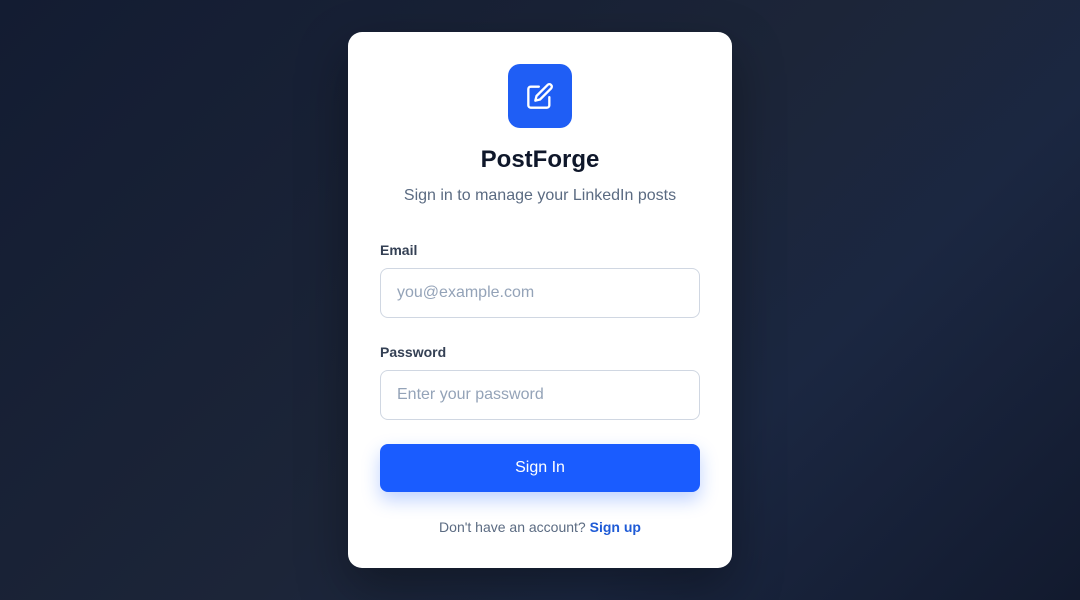  I want to click on signup-prompt: Don't have an account? Sign up, so click(540, 527).